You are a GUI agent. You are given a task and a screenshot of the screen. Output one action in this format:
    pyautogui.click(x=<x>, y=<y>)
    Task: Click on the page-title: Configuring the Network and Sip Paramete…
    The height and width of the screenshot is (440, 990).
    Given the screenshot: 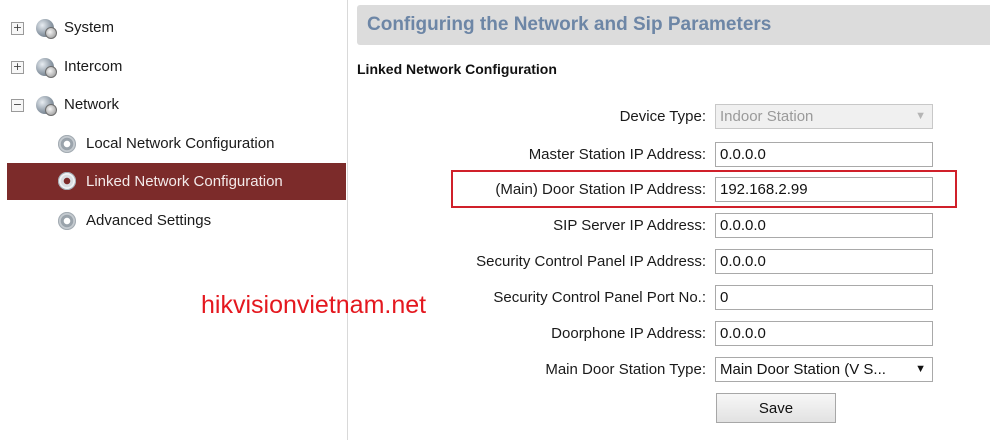 What is the action you would take?
    pyautogui.click(x=569, y=24)
    